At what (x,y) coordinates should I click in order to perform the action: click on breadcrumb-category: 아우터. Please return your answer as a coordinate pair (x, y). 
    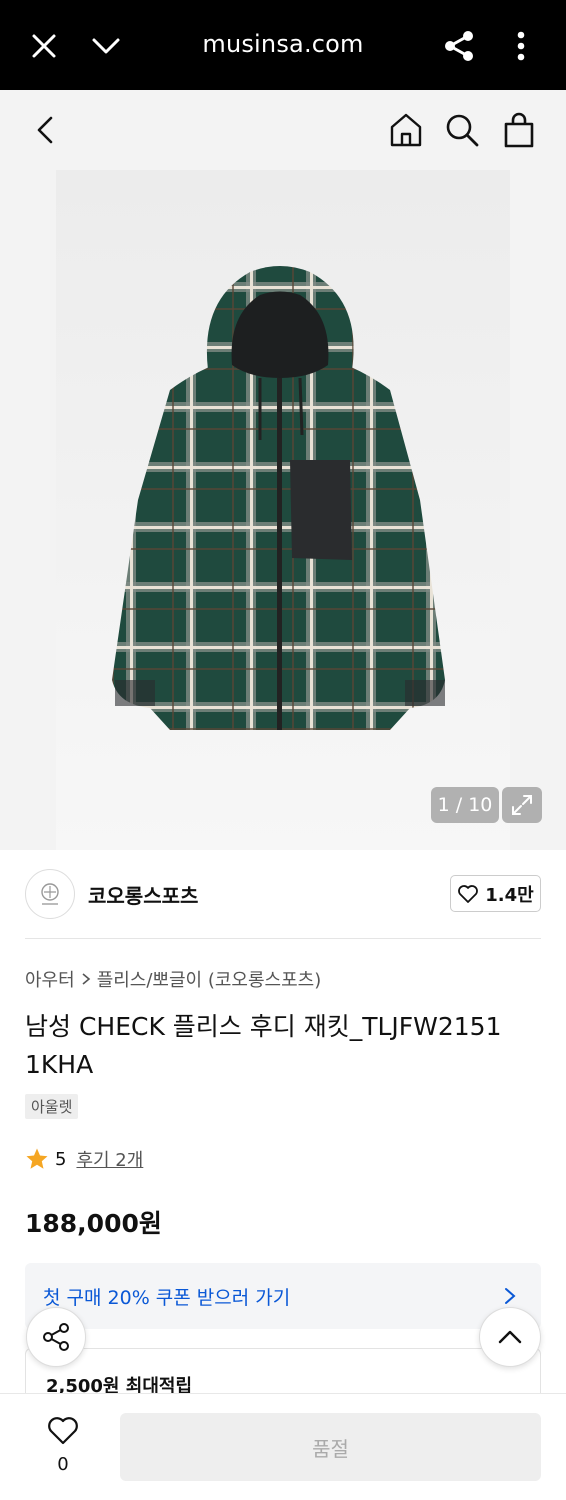
    Looking at the image, I should click on (50, 979).